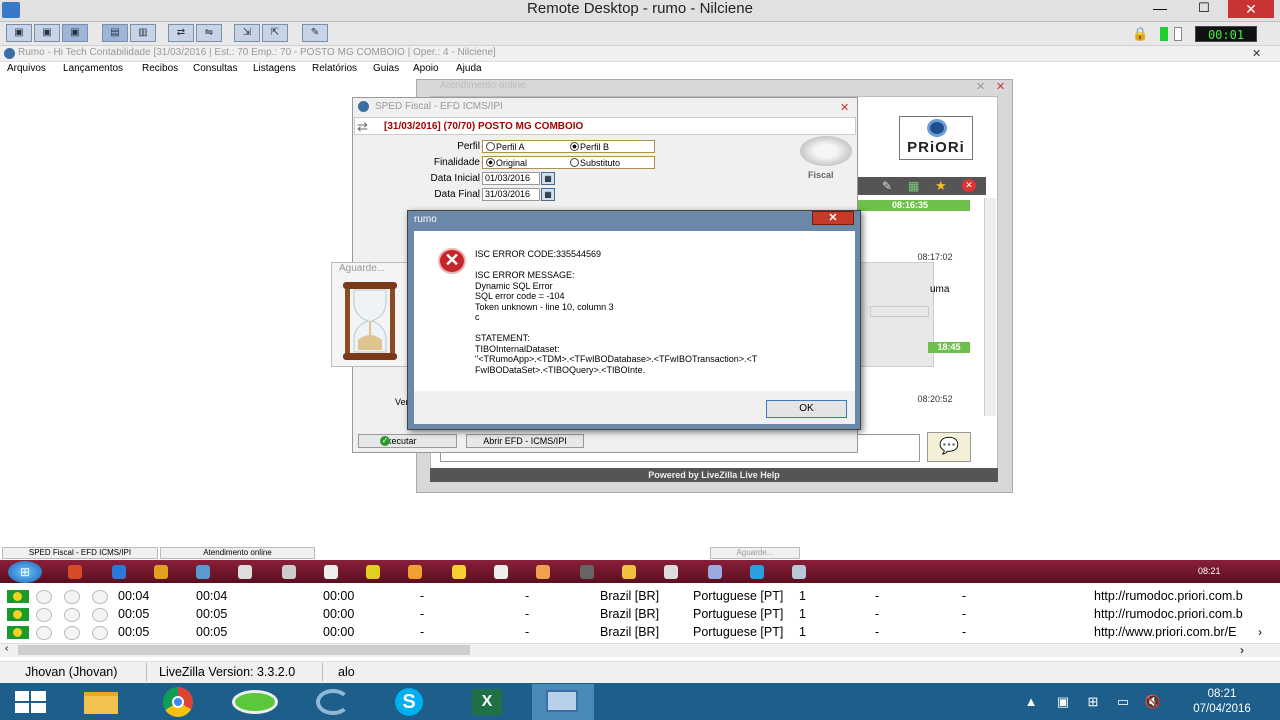  What do you see at coordinates (1153, 702) in the screenshot?
I see `tray-volume-icon: 🔇` at bounding box center [1153, 702].